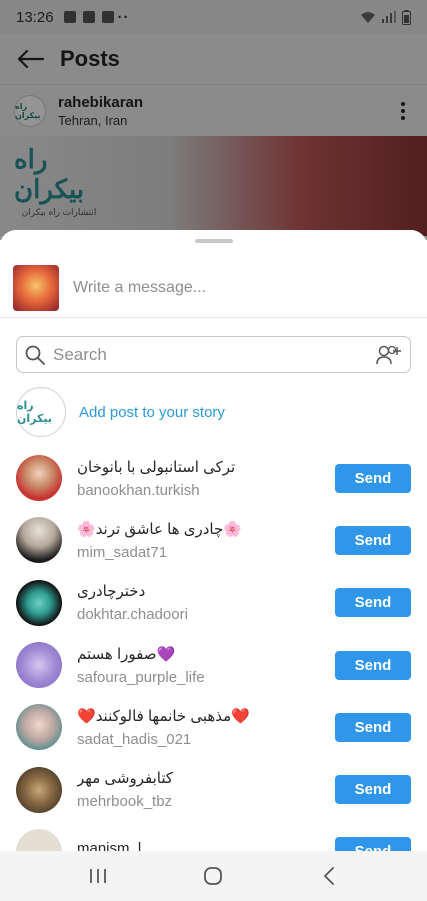 The image size is (427, 901). Describe the element at coordinates (36, 287) in the screenshot. I see `post-thumbnail` at that location.